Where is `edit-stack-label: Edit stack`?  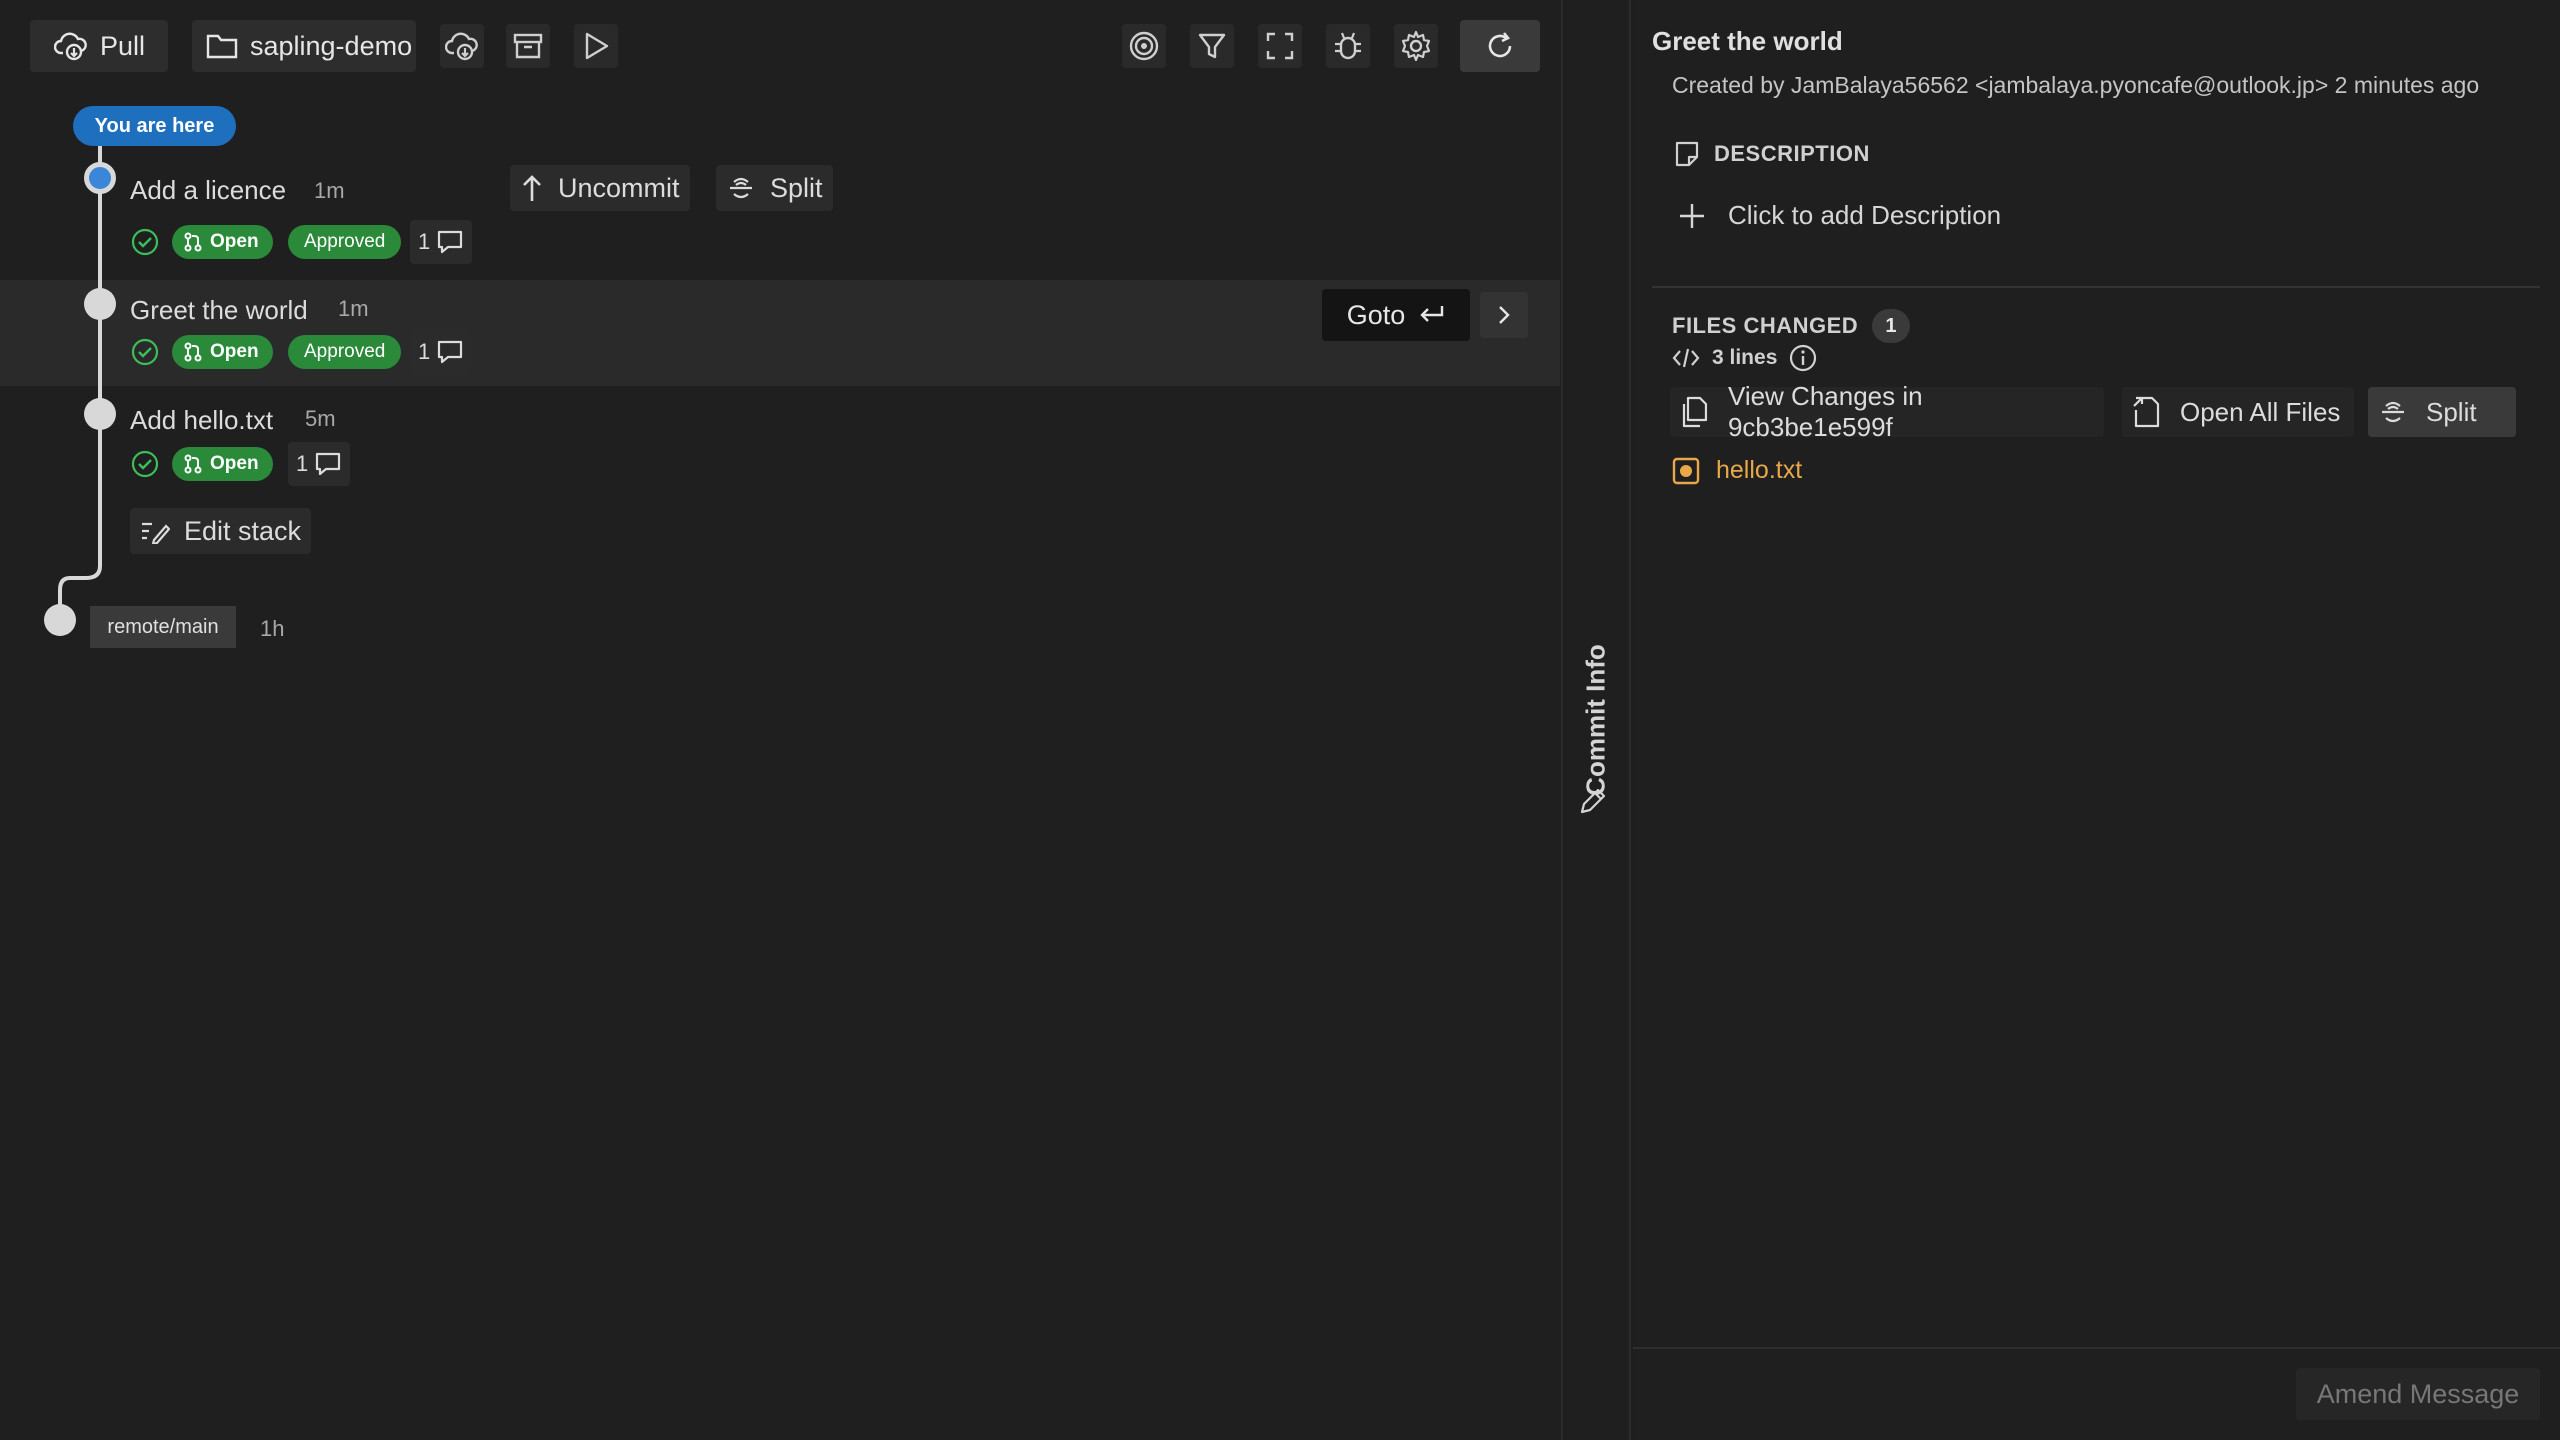 edit-stack-label: Edit stack is located at coordinates (243, 530).